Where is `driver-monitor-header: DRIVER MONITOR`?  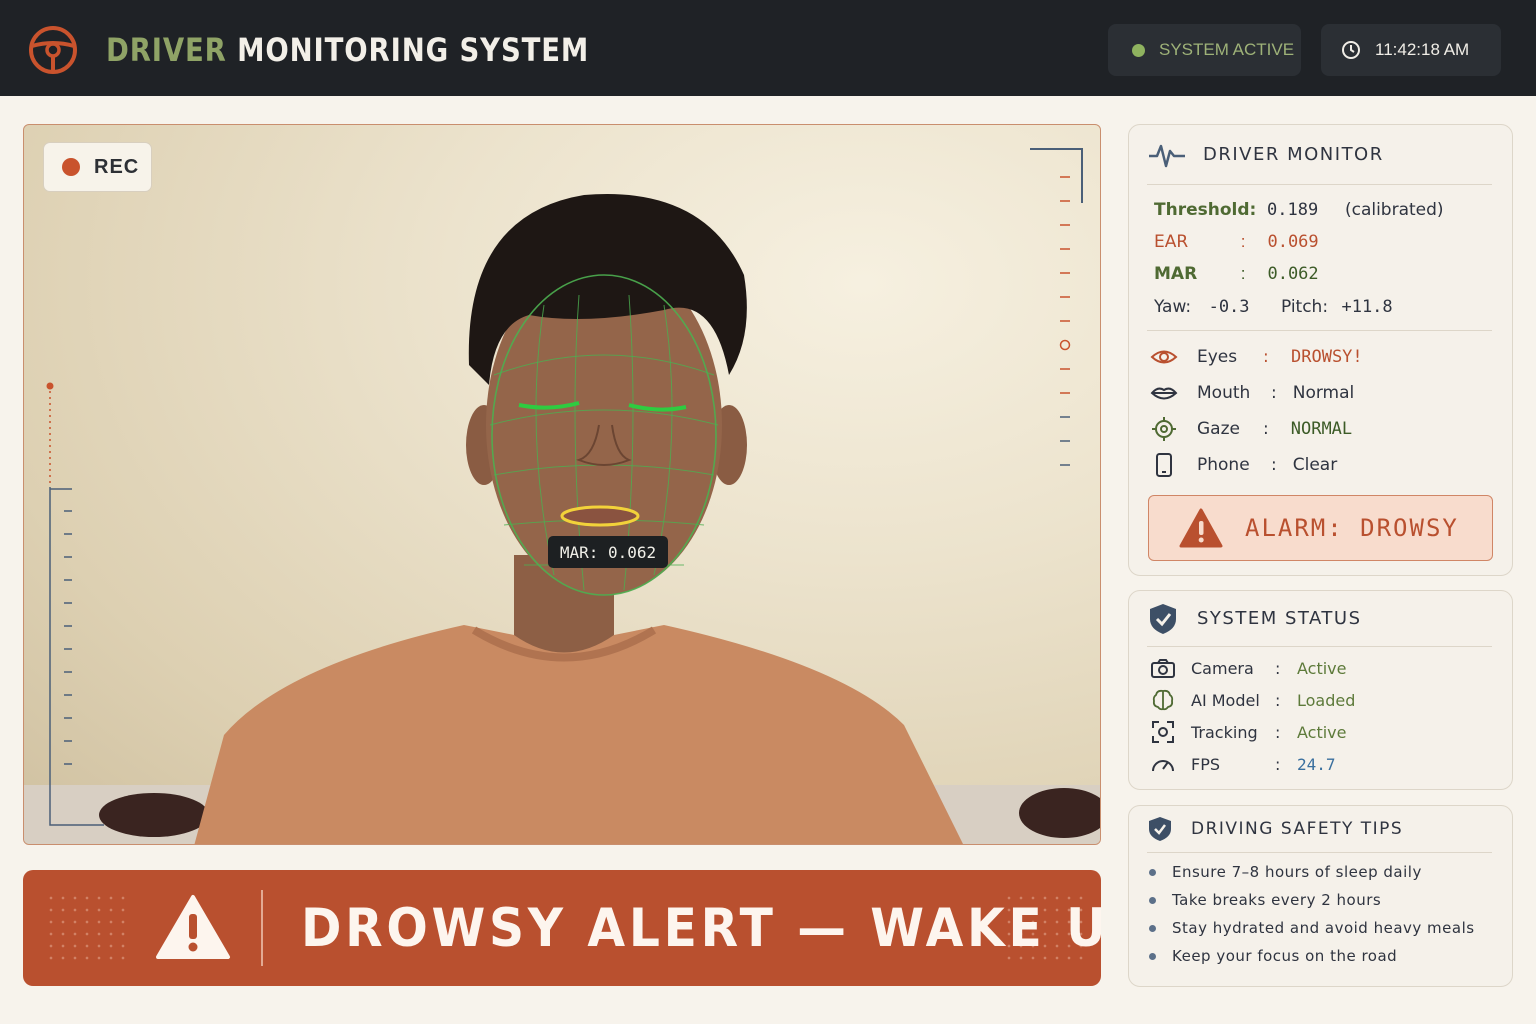
driver-monitor-header: DRIVER MONITOR is located at coordinates (1319, 155).